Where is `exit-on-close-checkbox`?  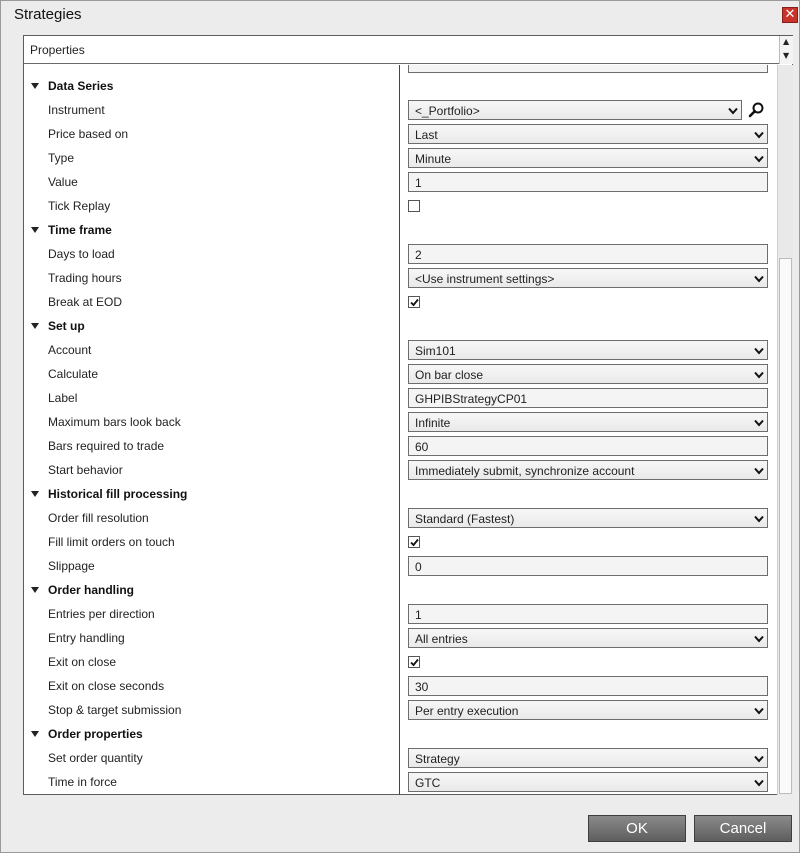 exit-on-close-checkbox is located at coordinates (414, 662).